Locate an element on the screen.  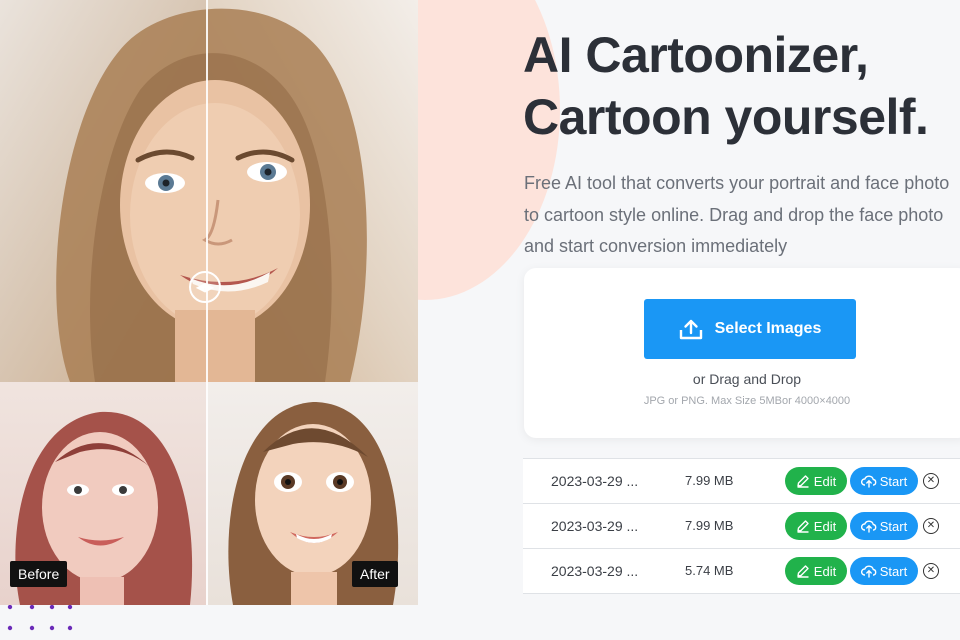
page-title-line-1: AI Cartoonizer, is located at coordinates (696, 55).